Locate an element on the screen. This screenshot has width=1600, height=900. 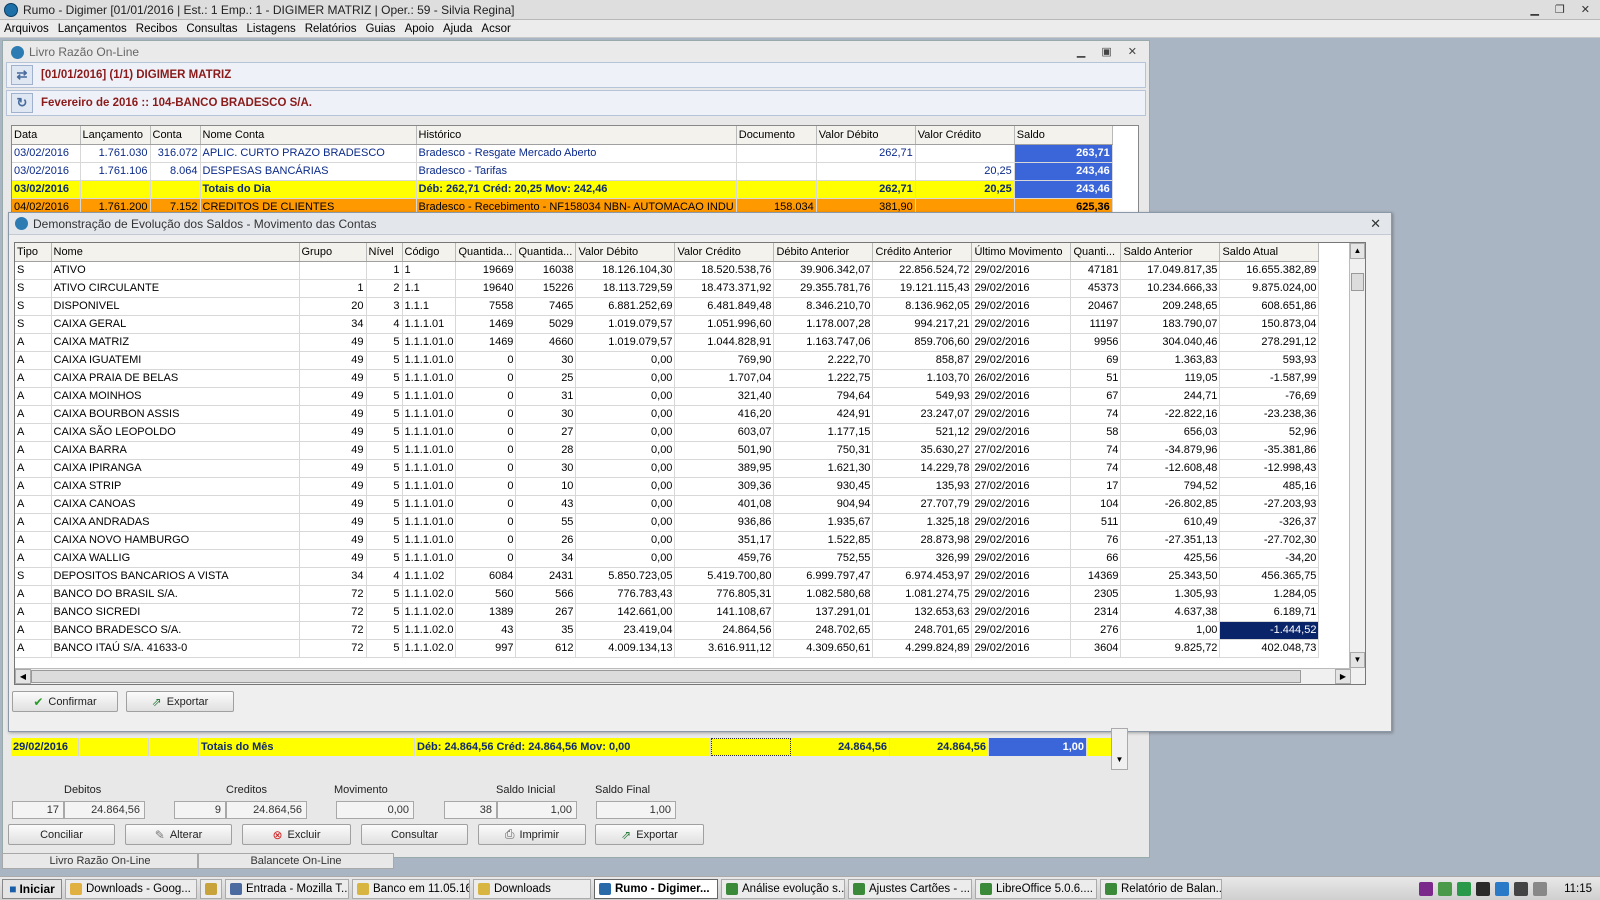
balances-col-header: Saldo Atual is located at coordinates (1269, 252).